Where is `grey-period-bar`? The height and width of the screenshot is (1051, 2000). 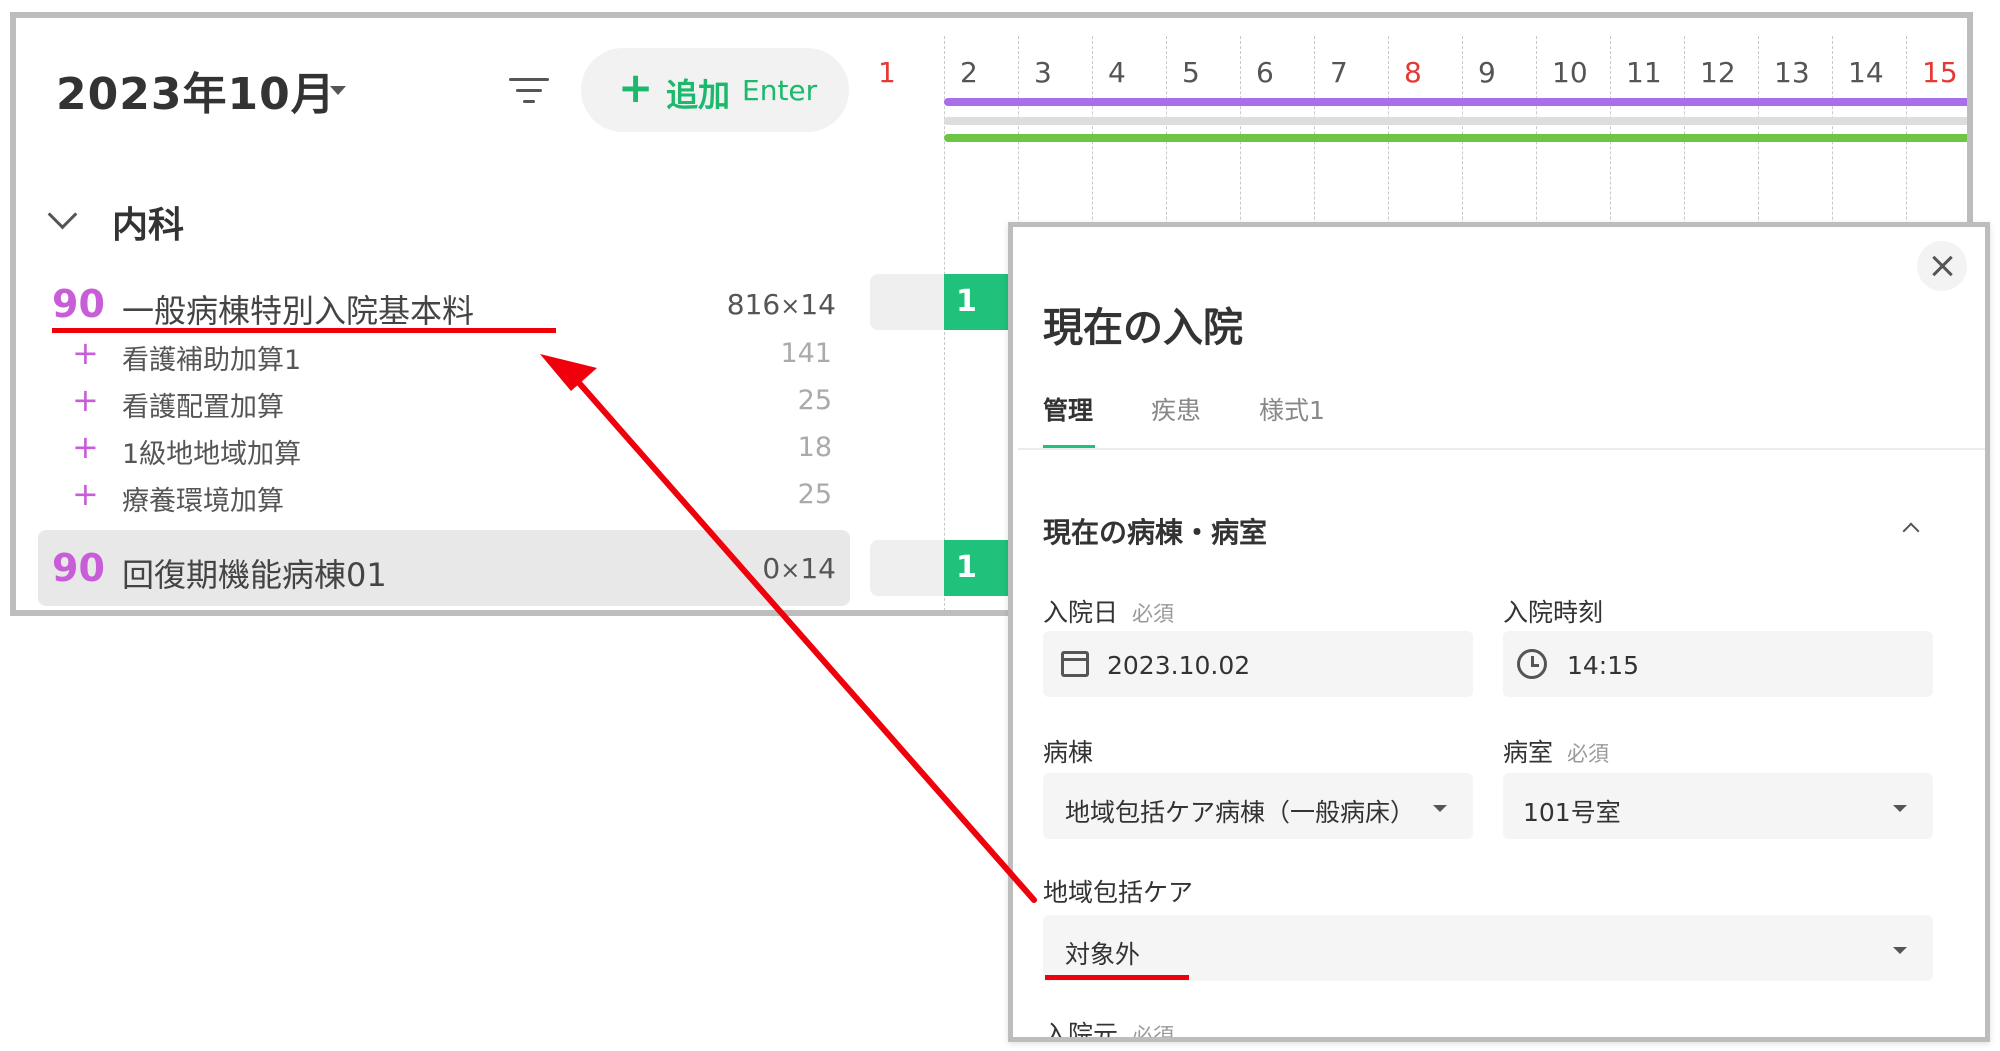 grey-period-bar is located at coordinates (1455, 121).